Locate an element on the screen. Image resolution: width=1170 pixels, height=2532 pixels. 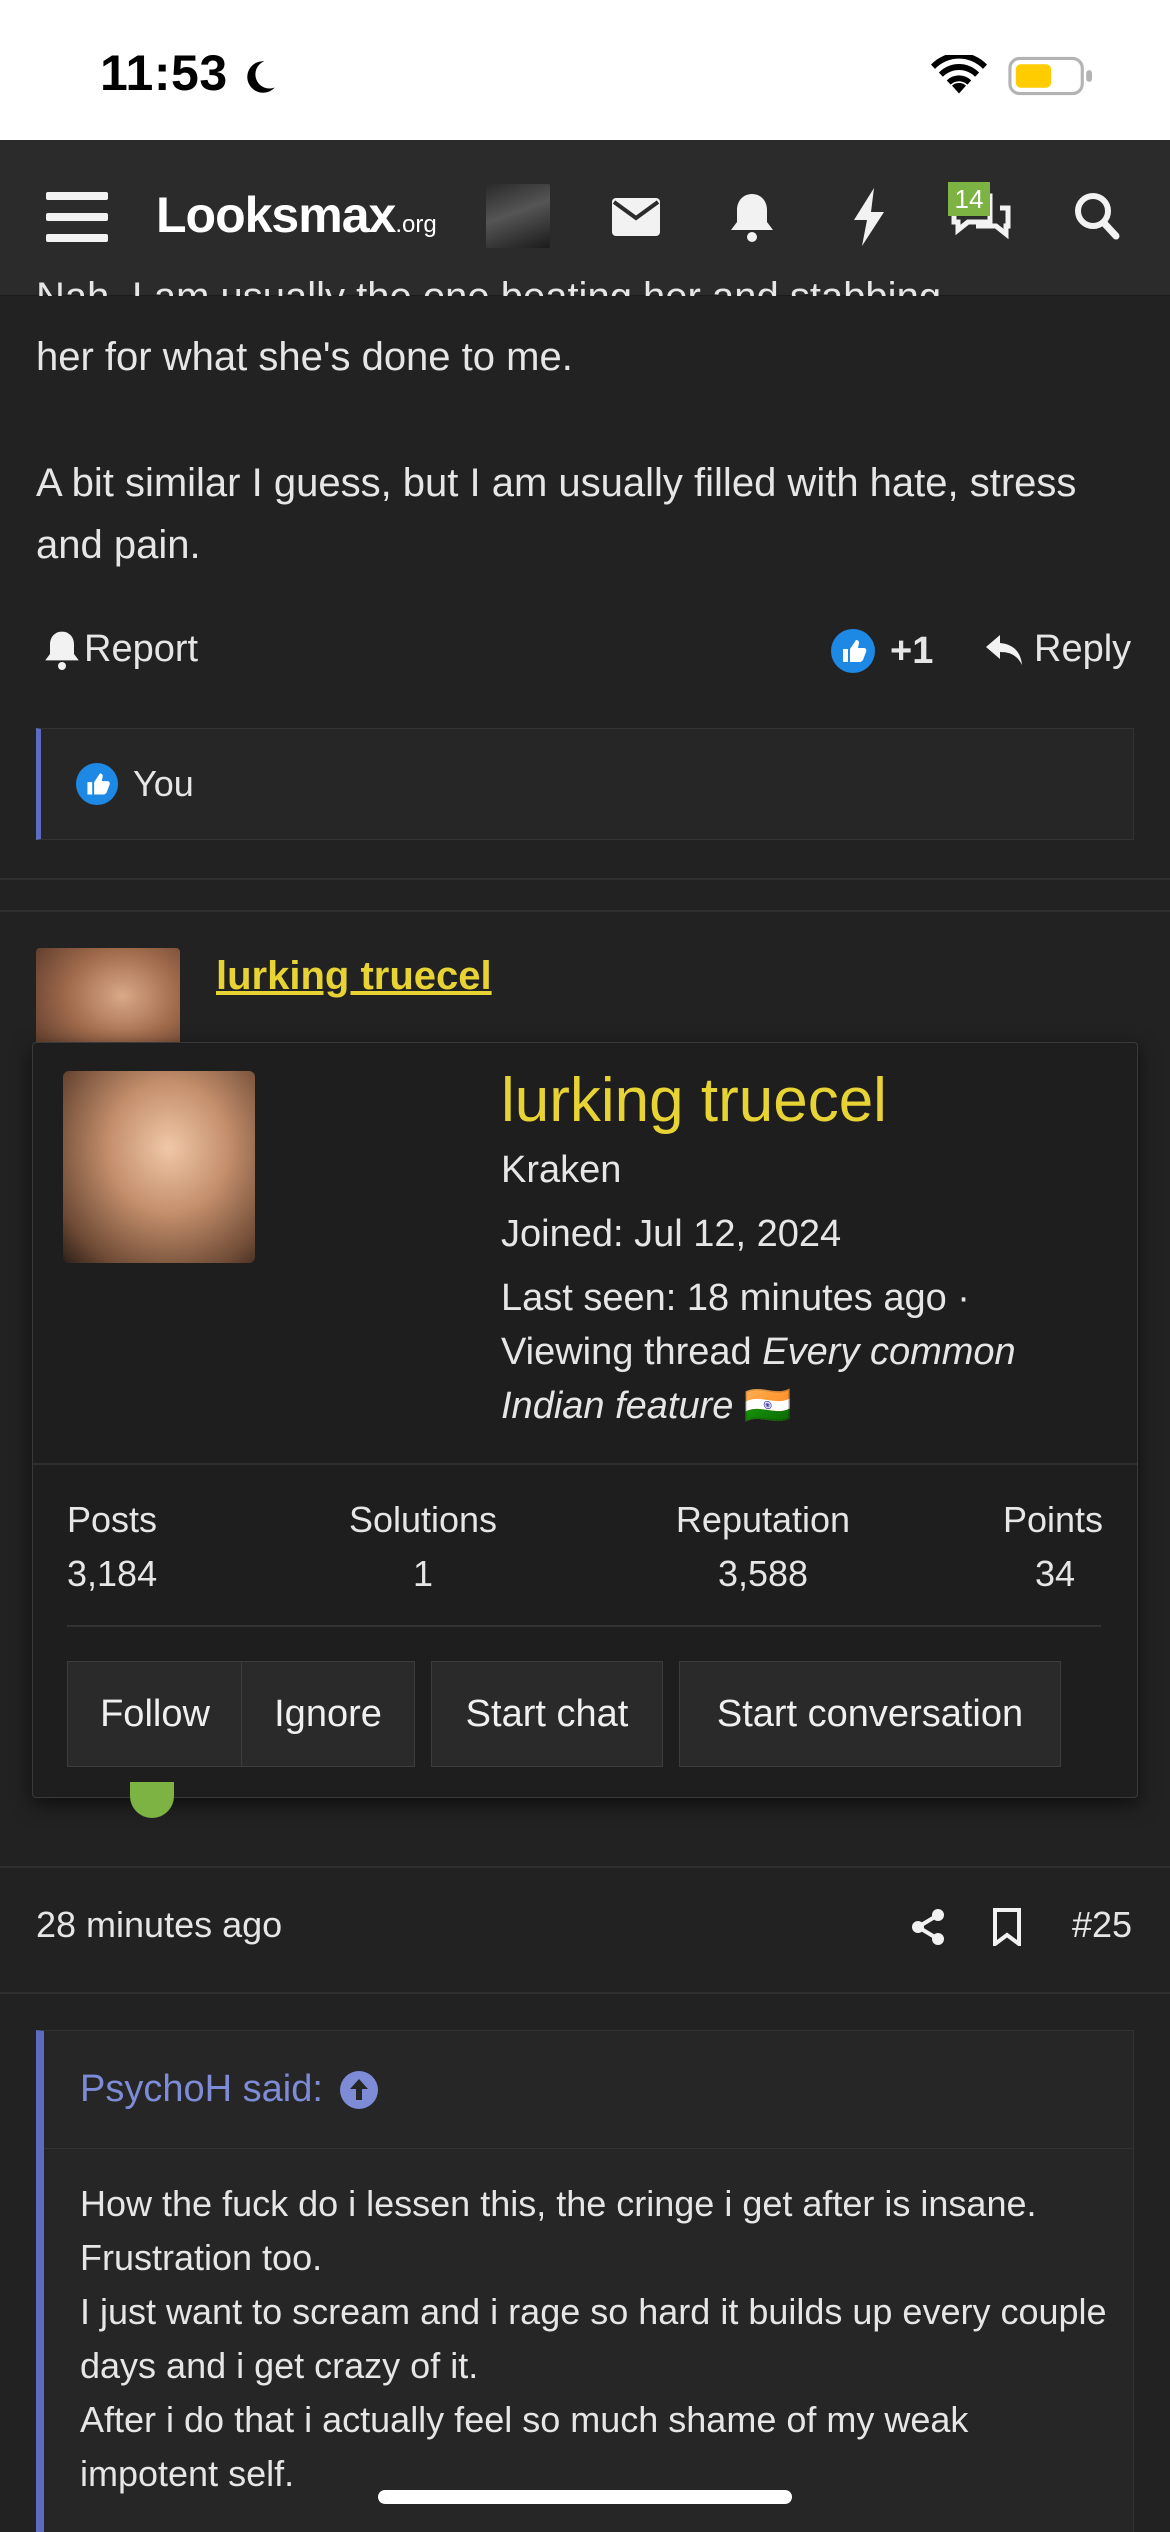
member-avatar is located at coordinates (159, 1167).